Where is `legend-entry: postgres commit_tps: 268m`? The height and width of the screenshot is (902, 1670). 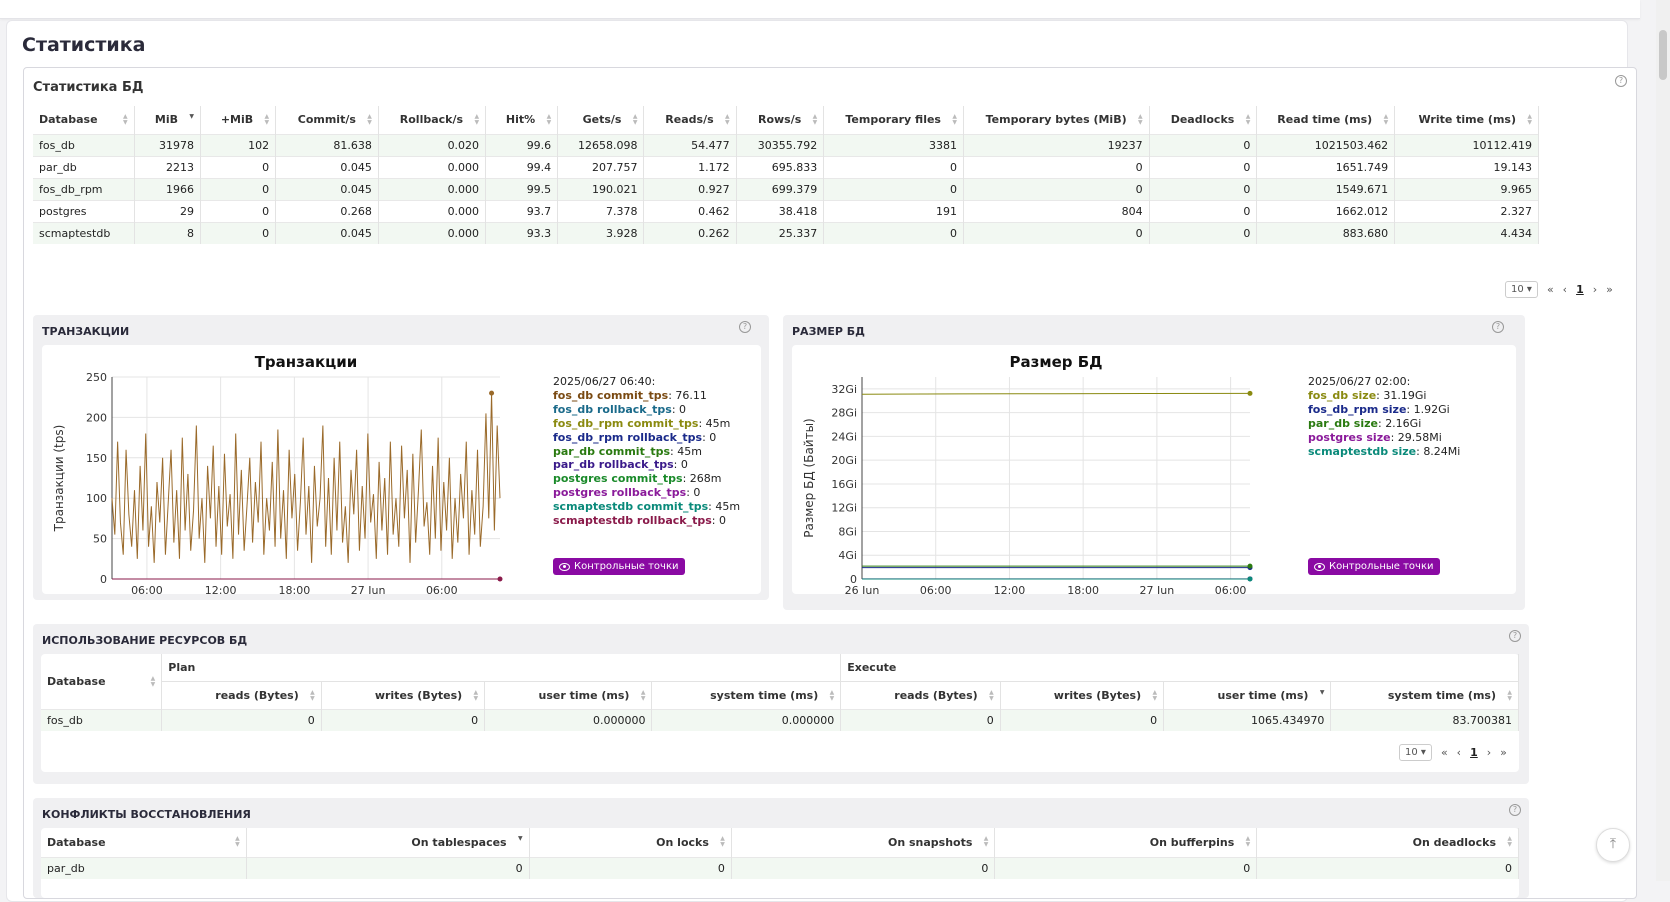 legend-entry: postgres commit_tps: 268m is located at coordinates (646, 479).